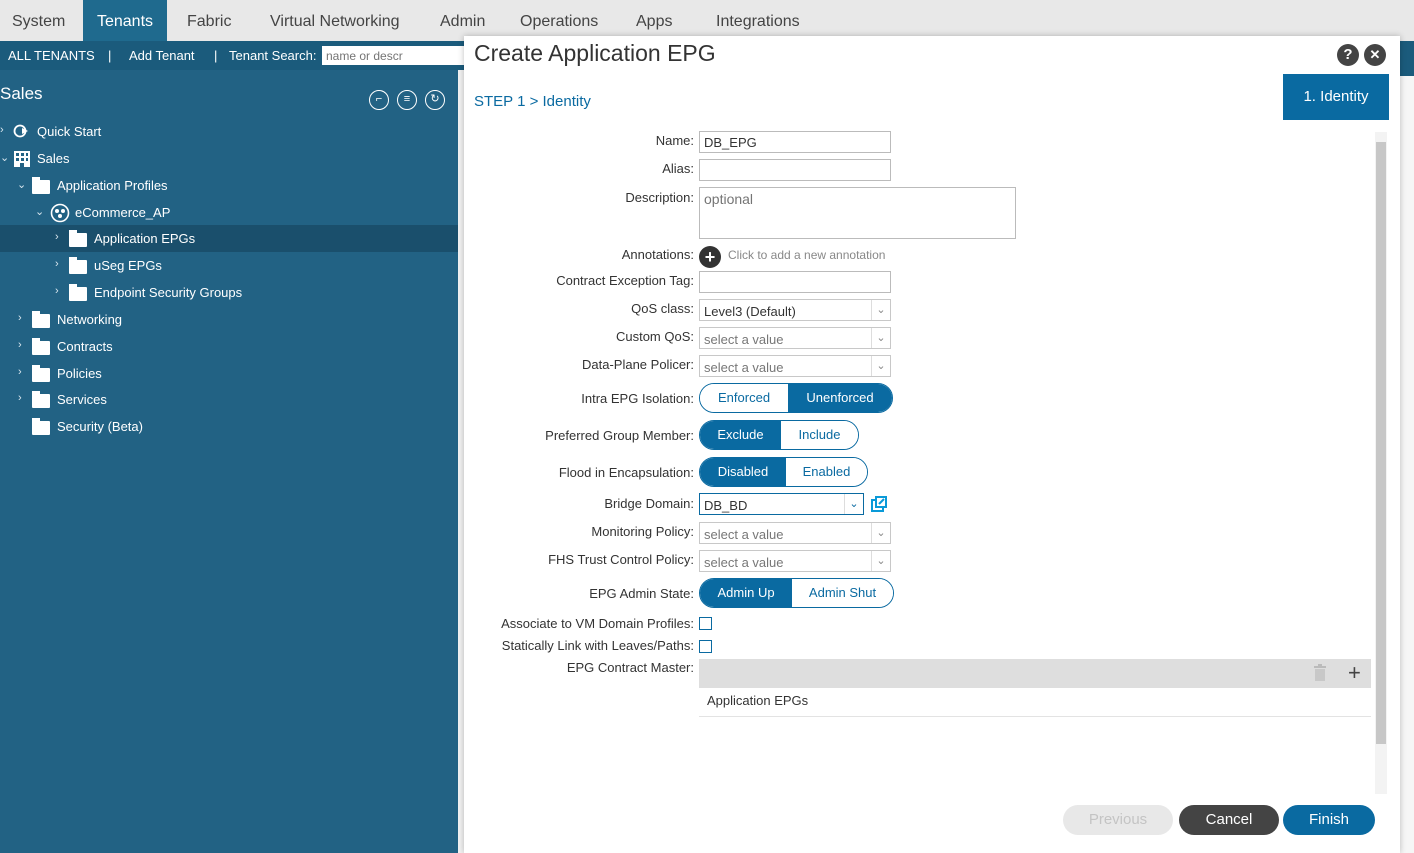 The image size is (1414, 853). What do you see at coordinates (82, 399) in the screenshot?
I see `tree-item-label: Services` at bounding box center [82, 399].